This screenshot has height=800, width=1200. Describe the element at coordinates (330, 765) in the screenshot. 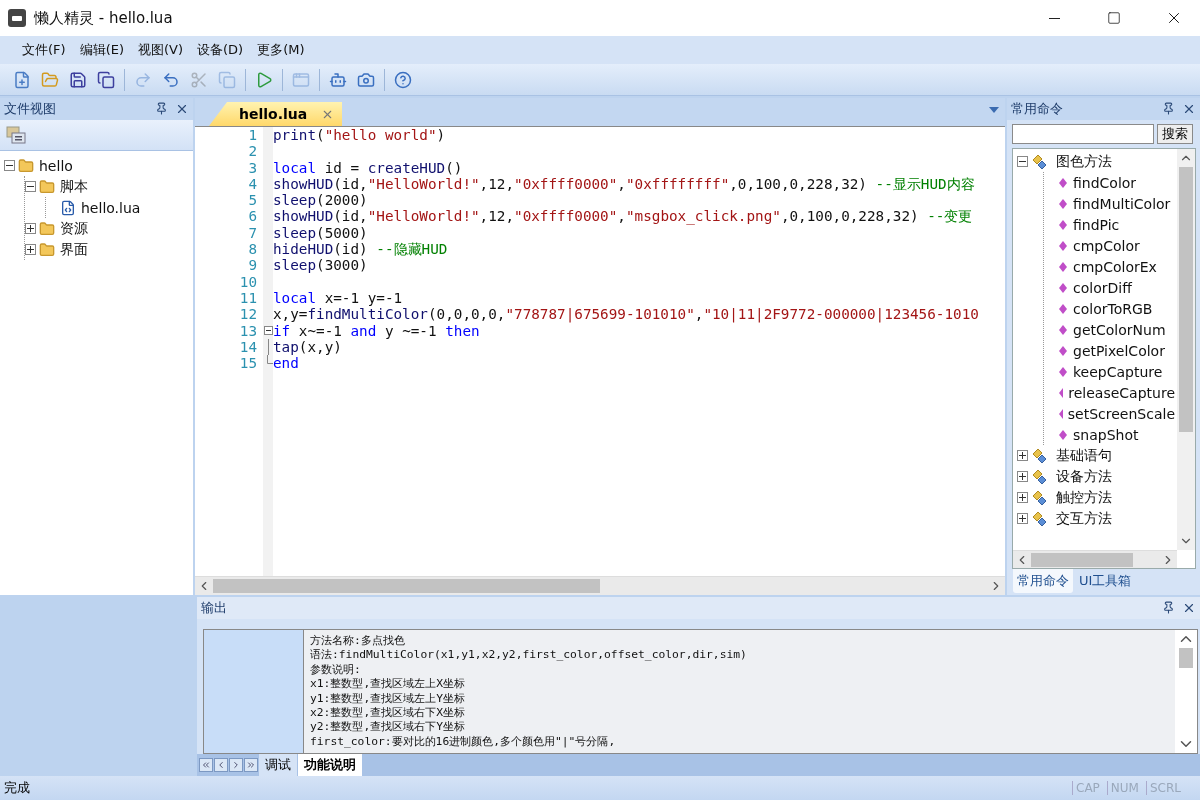

I see `output-tab: 功能说明` at that location.